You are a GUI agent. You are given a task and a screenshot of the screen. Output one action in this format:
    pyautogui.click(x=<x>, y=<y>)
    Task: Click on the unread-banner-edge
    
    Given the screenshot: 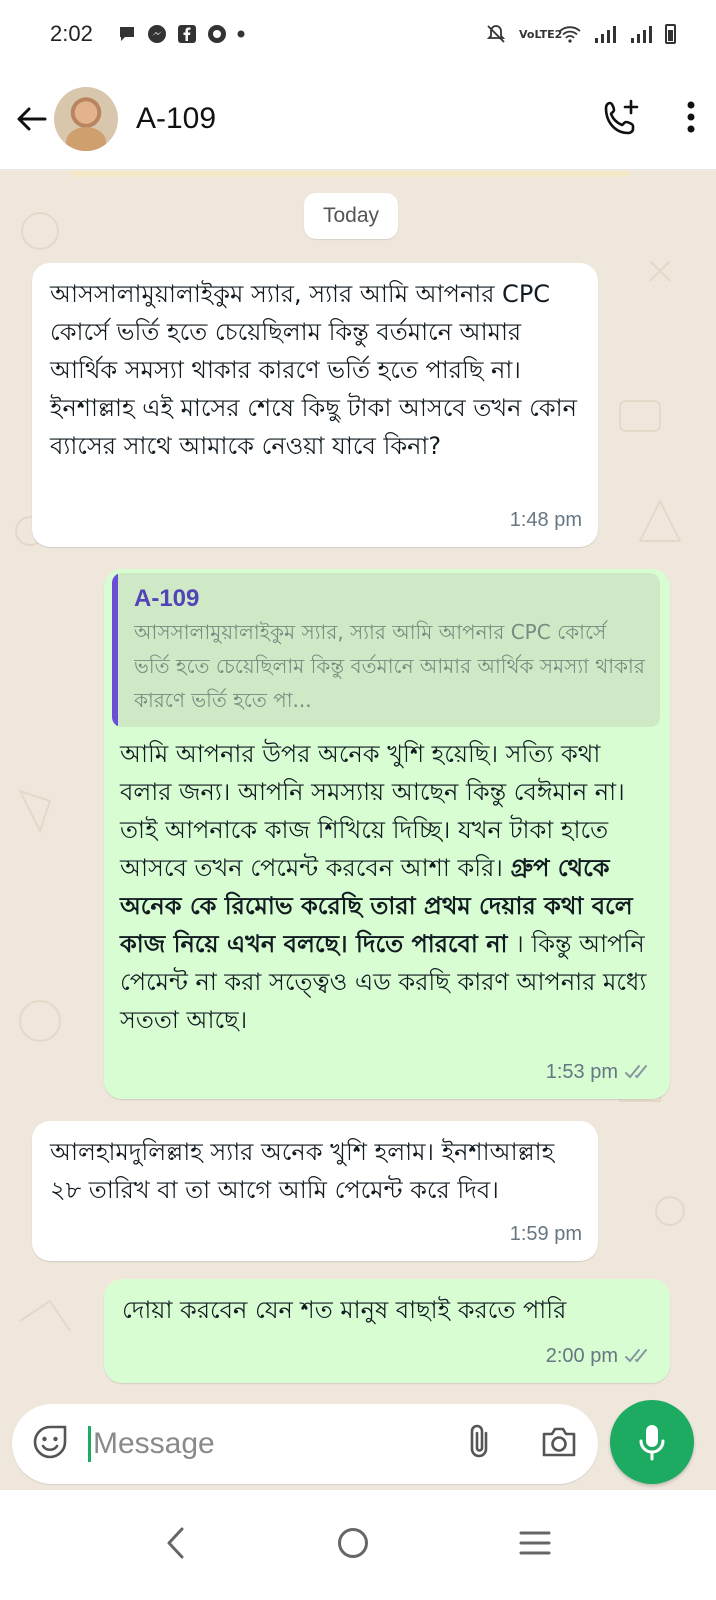 What is the action you would take?
    pyautogui.click(x=350, y=174)
    